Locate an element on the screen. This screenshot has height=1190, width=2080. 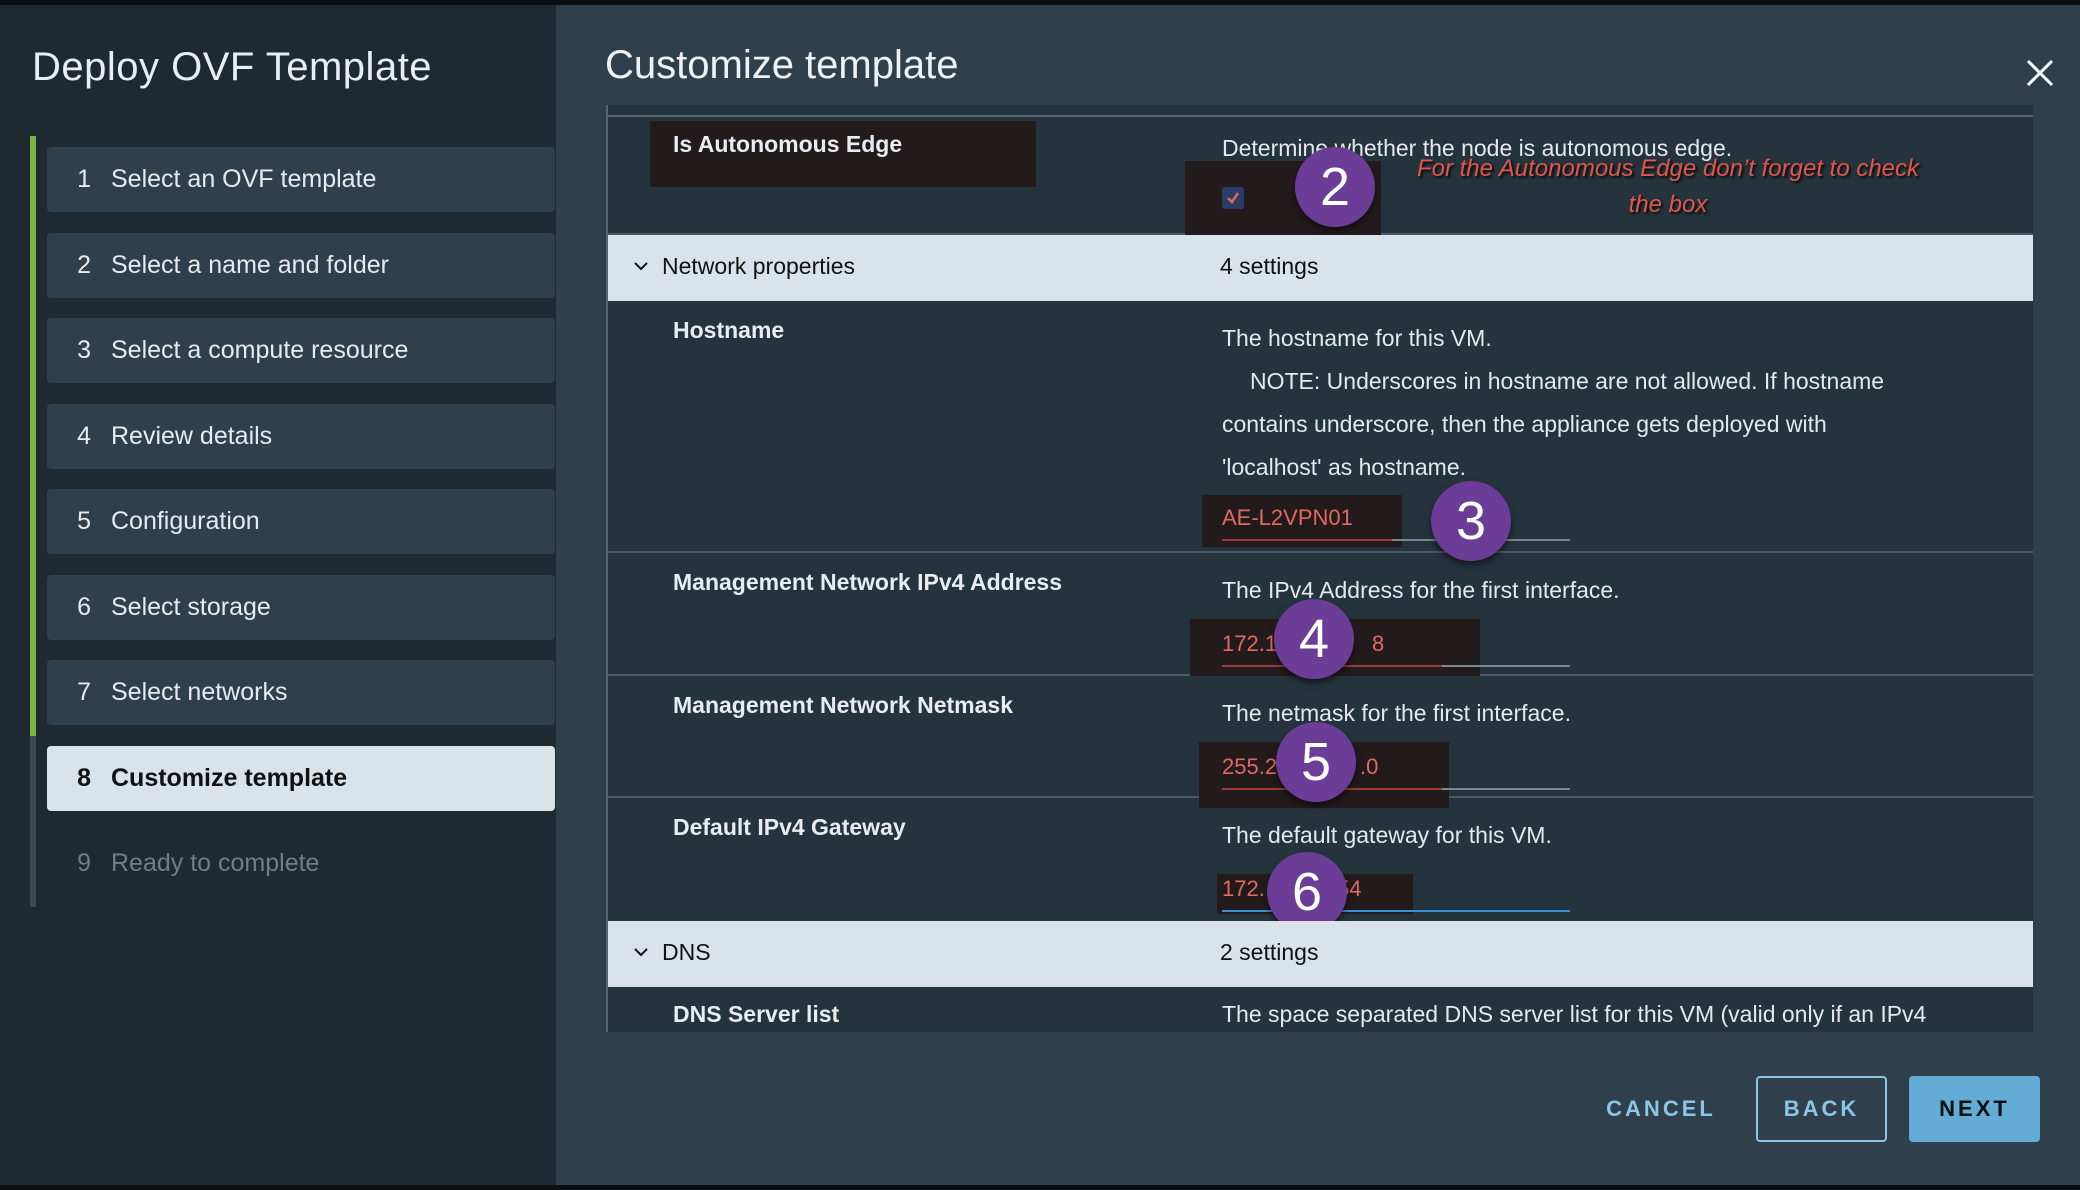
page-title: Customize template is located at coordinates (782, 65).